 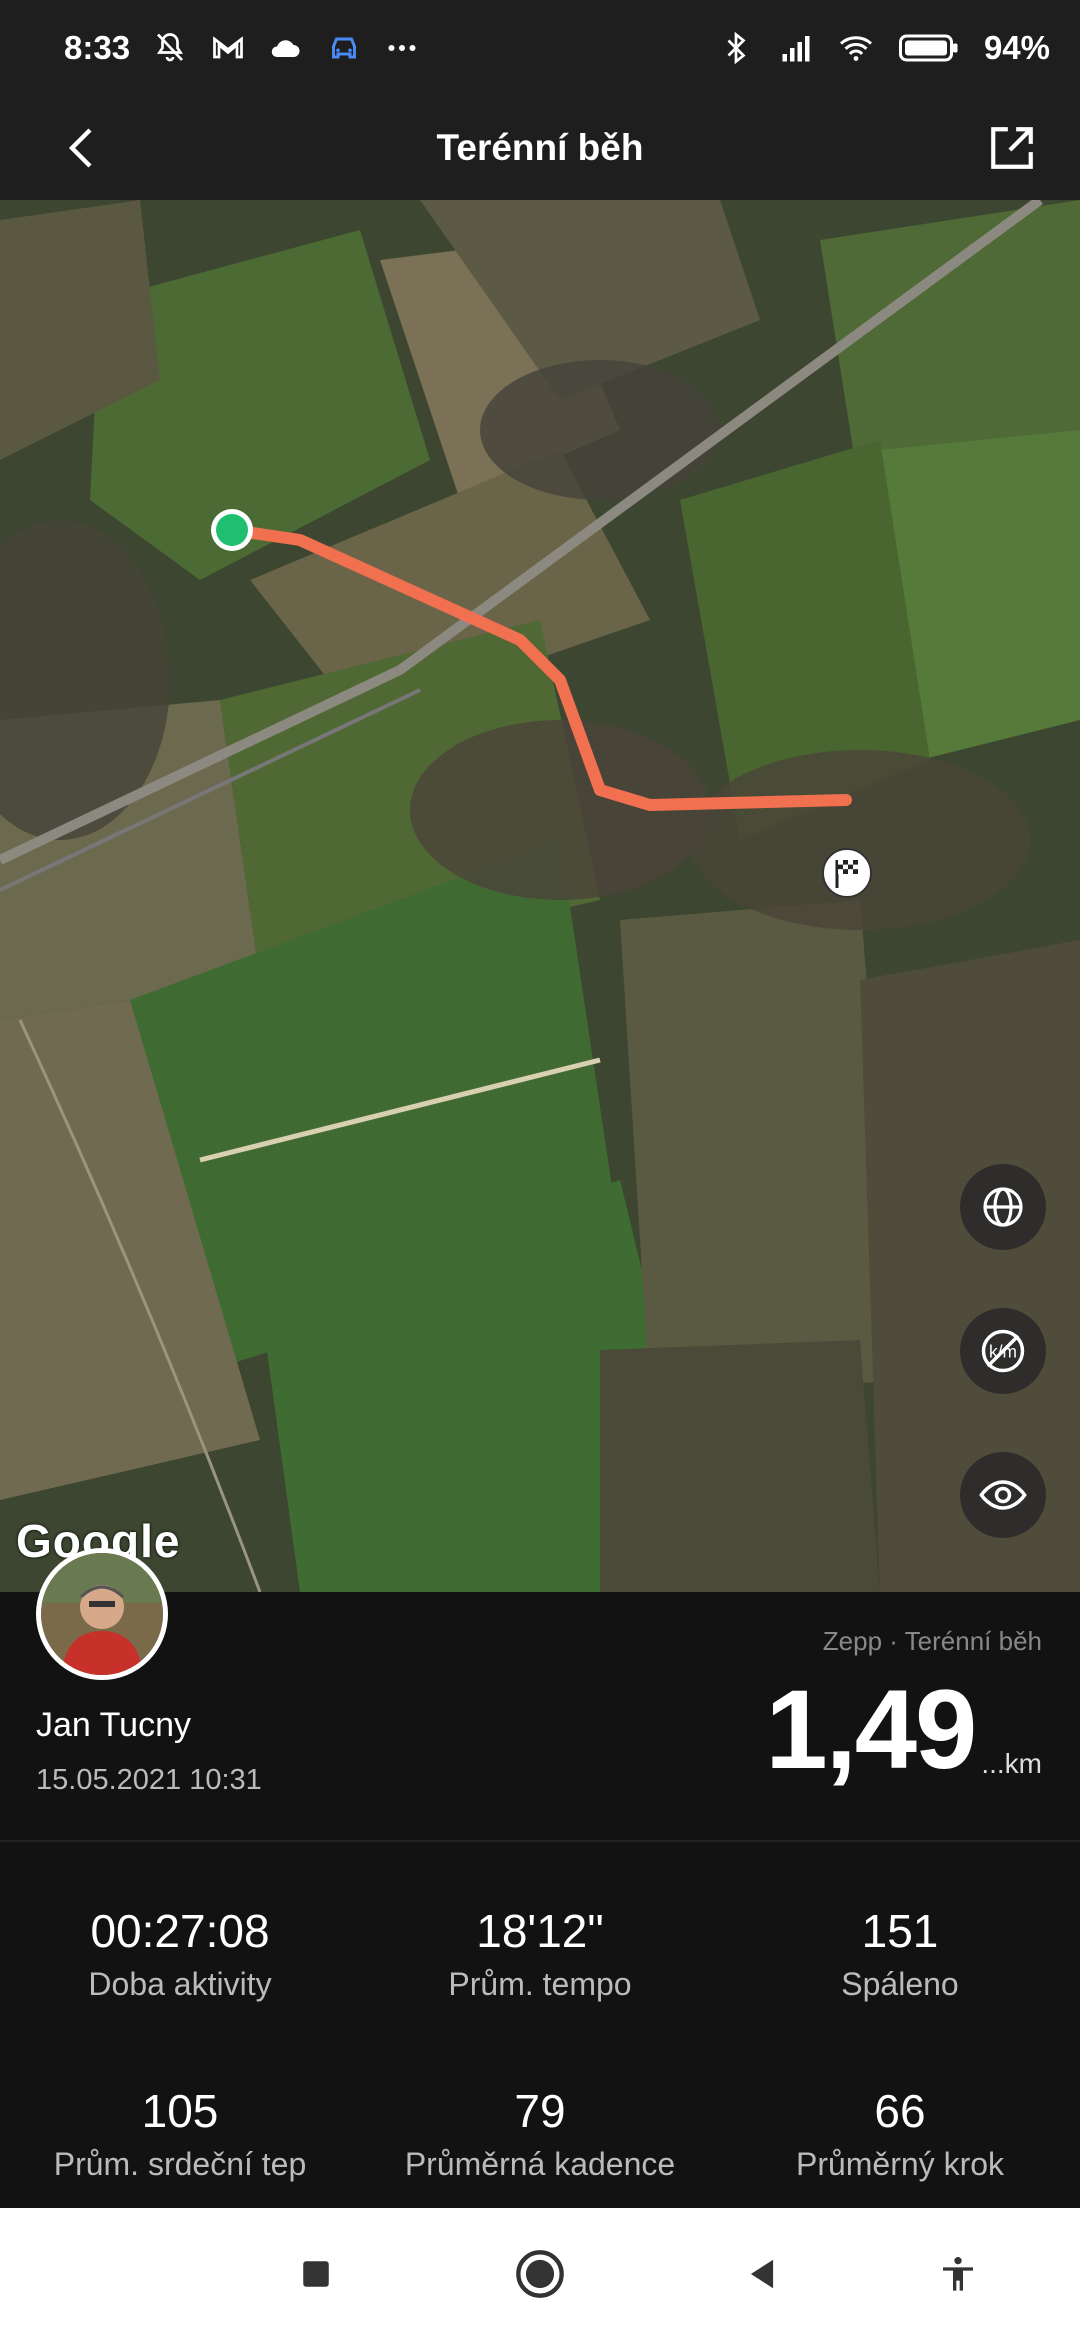 I want to click on activity-date: 15.05.2021 10:31, so click(x=149, y=1780).